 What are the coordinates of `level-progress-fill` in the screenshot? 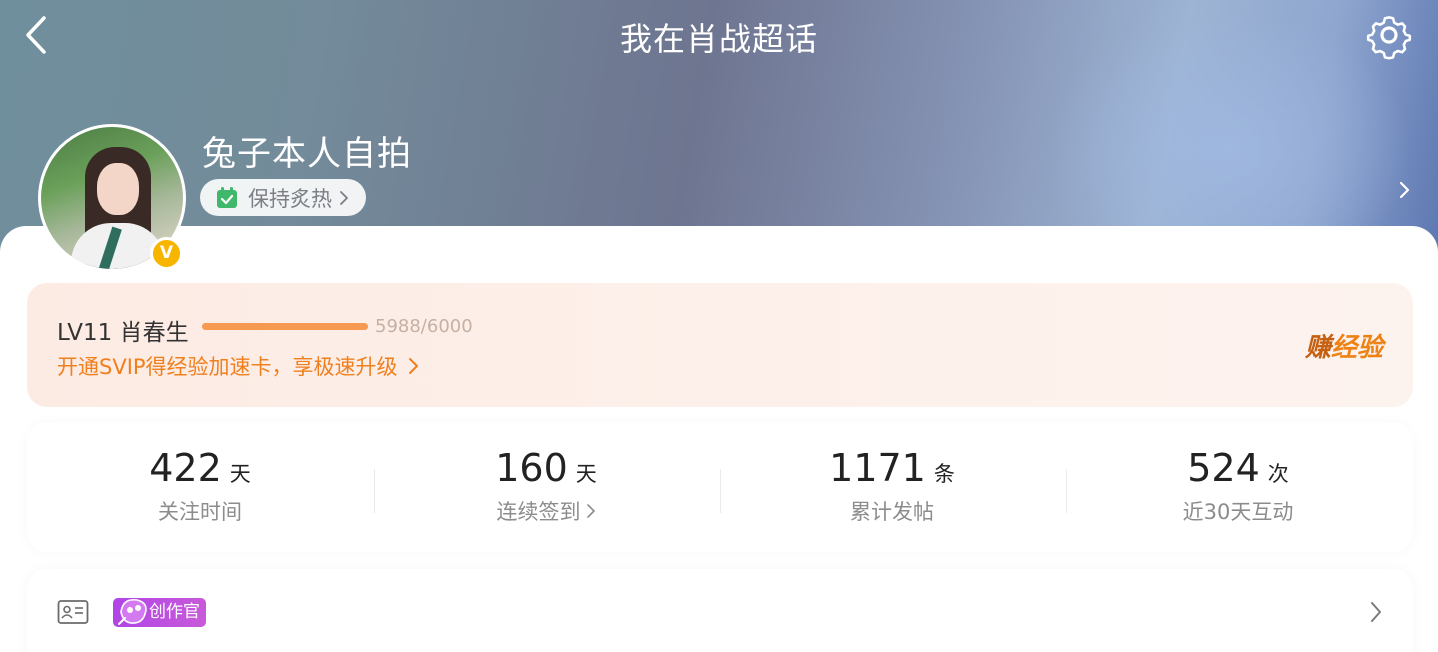 It's located at (285, 326).